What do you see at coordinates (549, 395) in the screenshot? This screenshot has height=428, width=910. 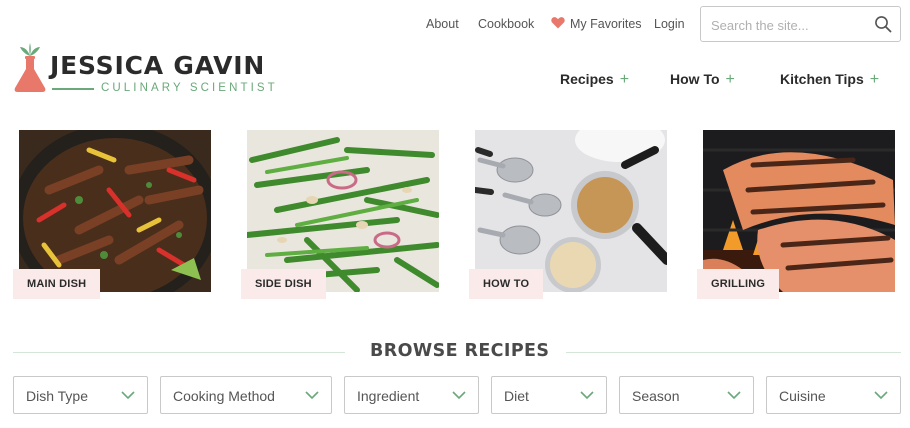 I see `filter-diet: Diet` at bounding box center [549, 395].